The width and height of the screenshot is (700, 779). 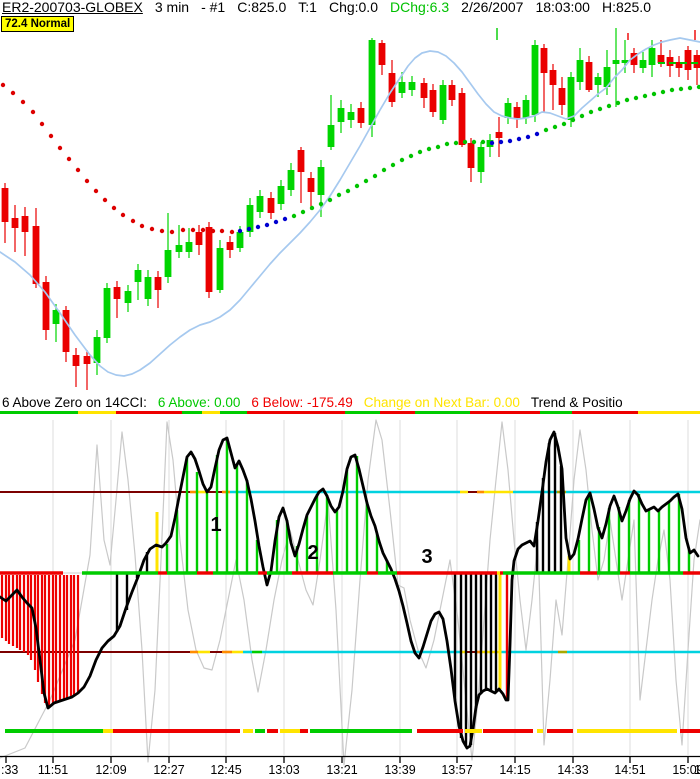 I want to click on time-axis-label: 15, so click(x=697, y=770).